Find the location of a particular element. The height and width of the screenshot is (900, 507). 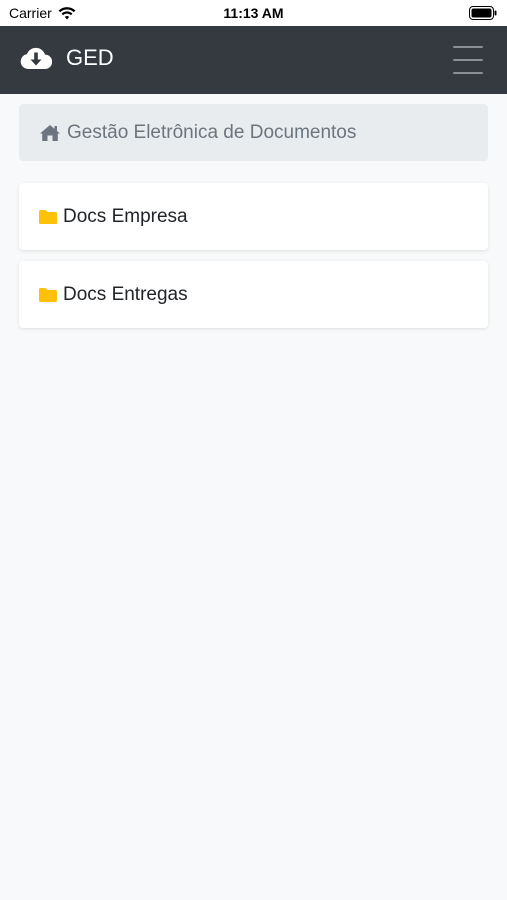

battery-icon is located at coordinates (483, 13).